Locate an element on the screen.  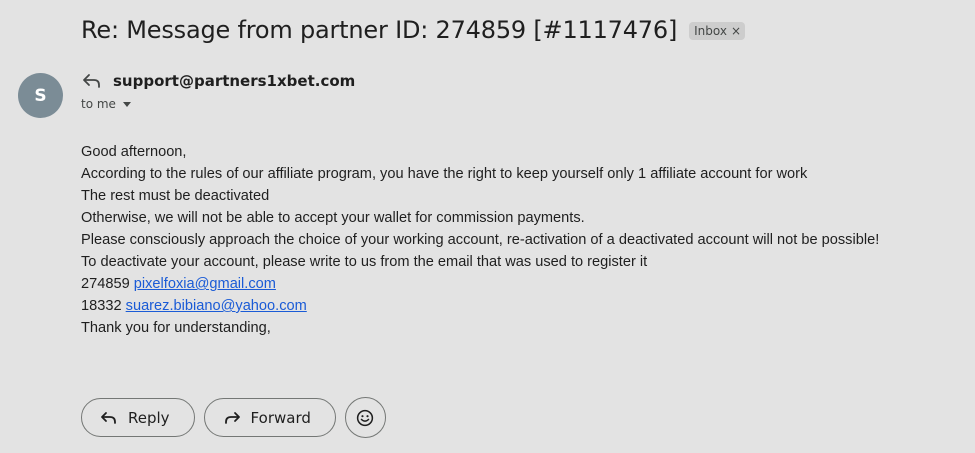
forward-button: Forward is located at coordinates (269, 417).